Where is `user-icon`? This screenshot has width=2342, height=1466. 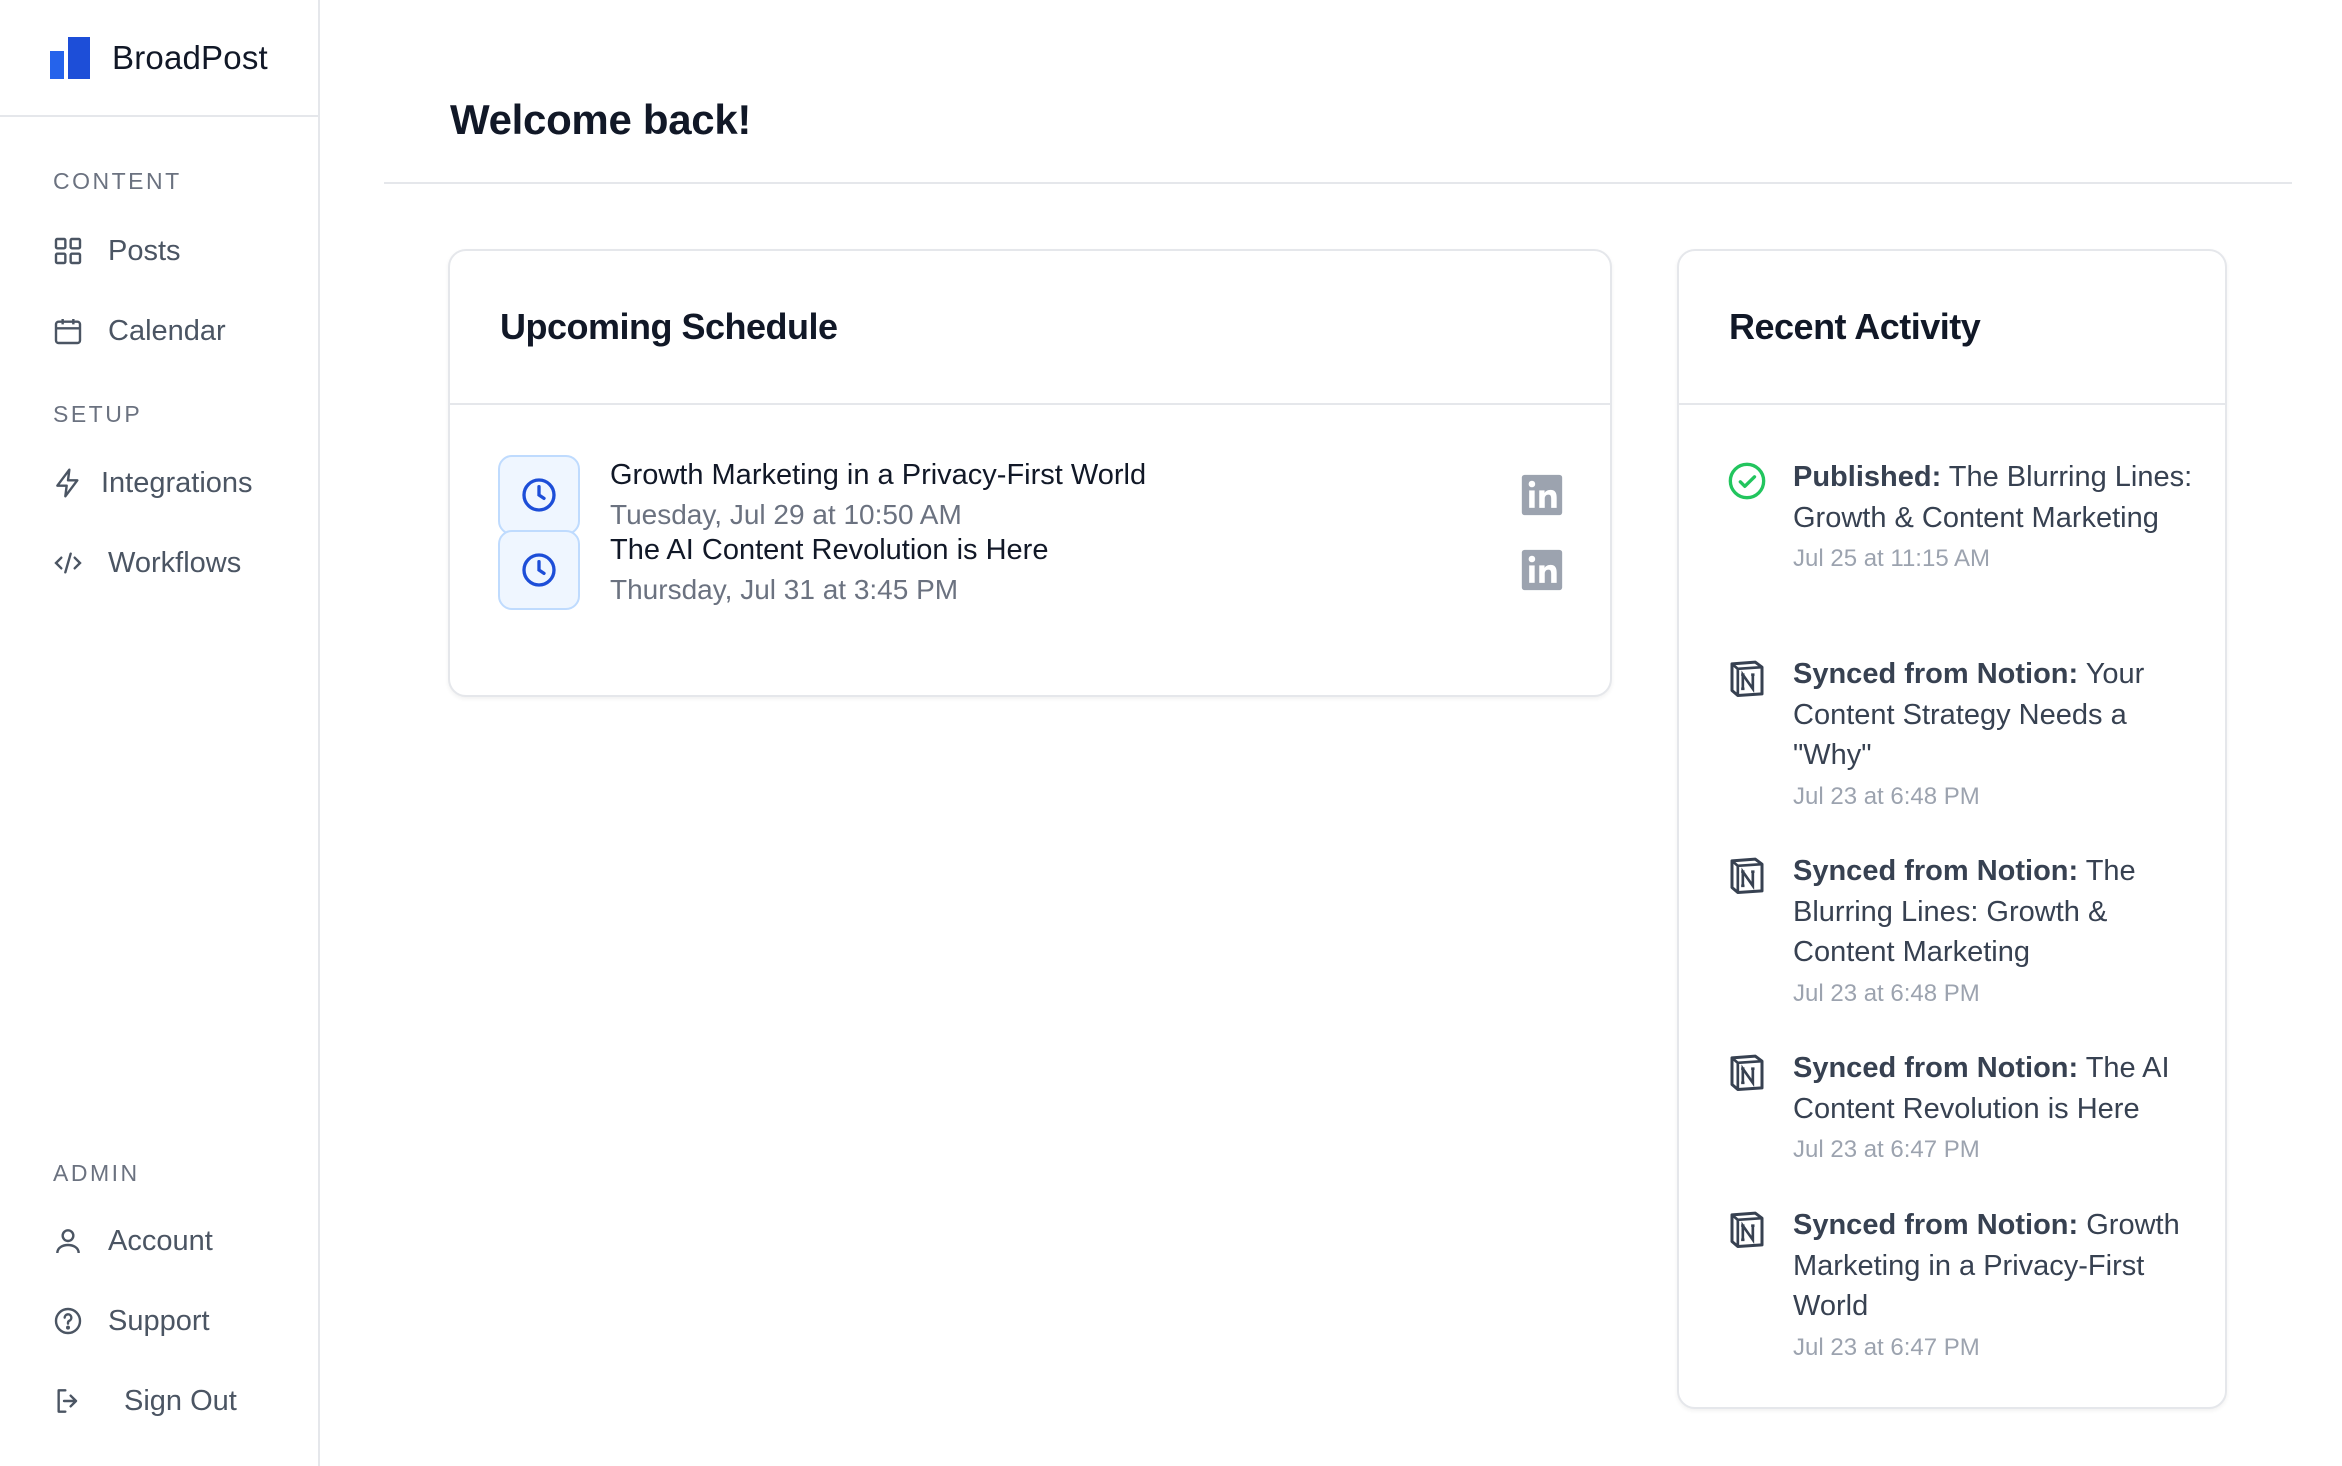 user-icon is located at coordinates (68, 1241).